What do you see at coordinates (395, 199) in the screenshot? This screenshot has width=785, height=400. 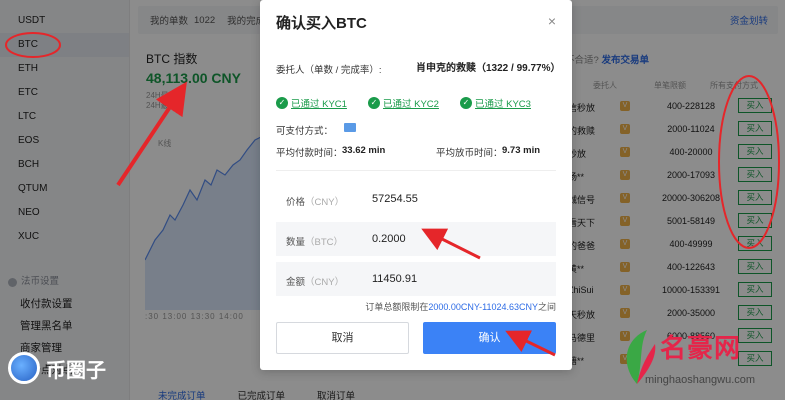 I see `price-value: 57254.55` at bounding box center [395, 199].